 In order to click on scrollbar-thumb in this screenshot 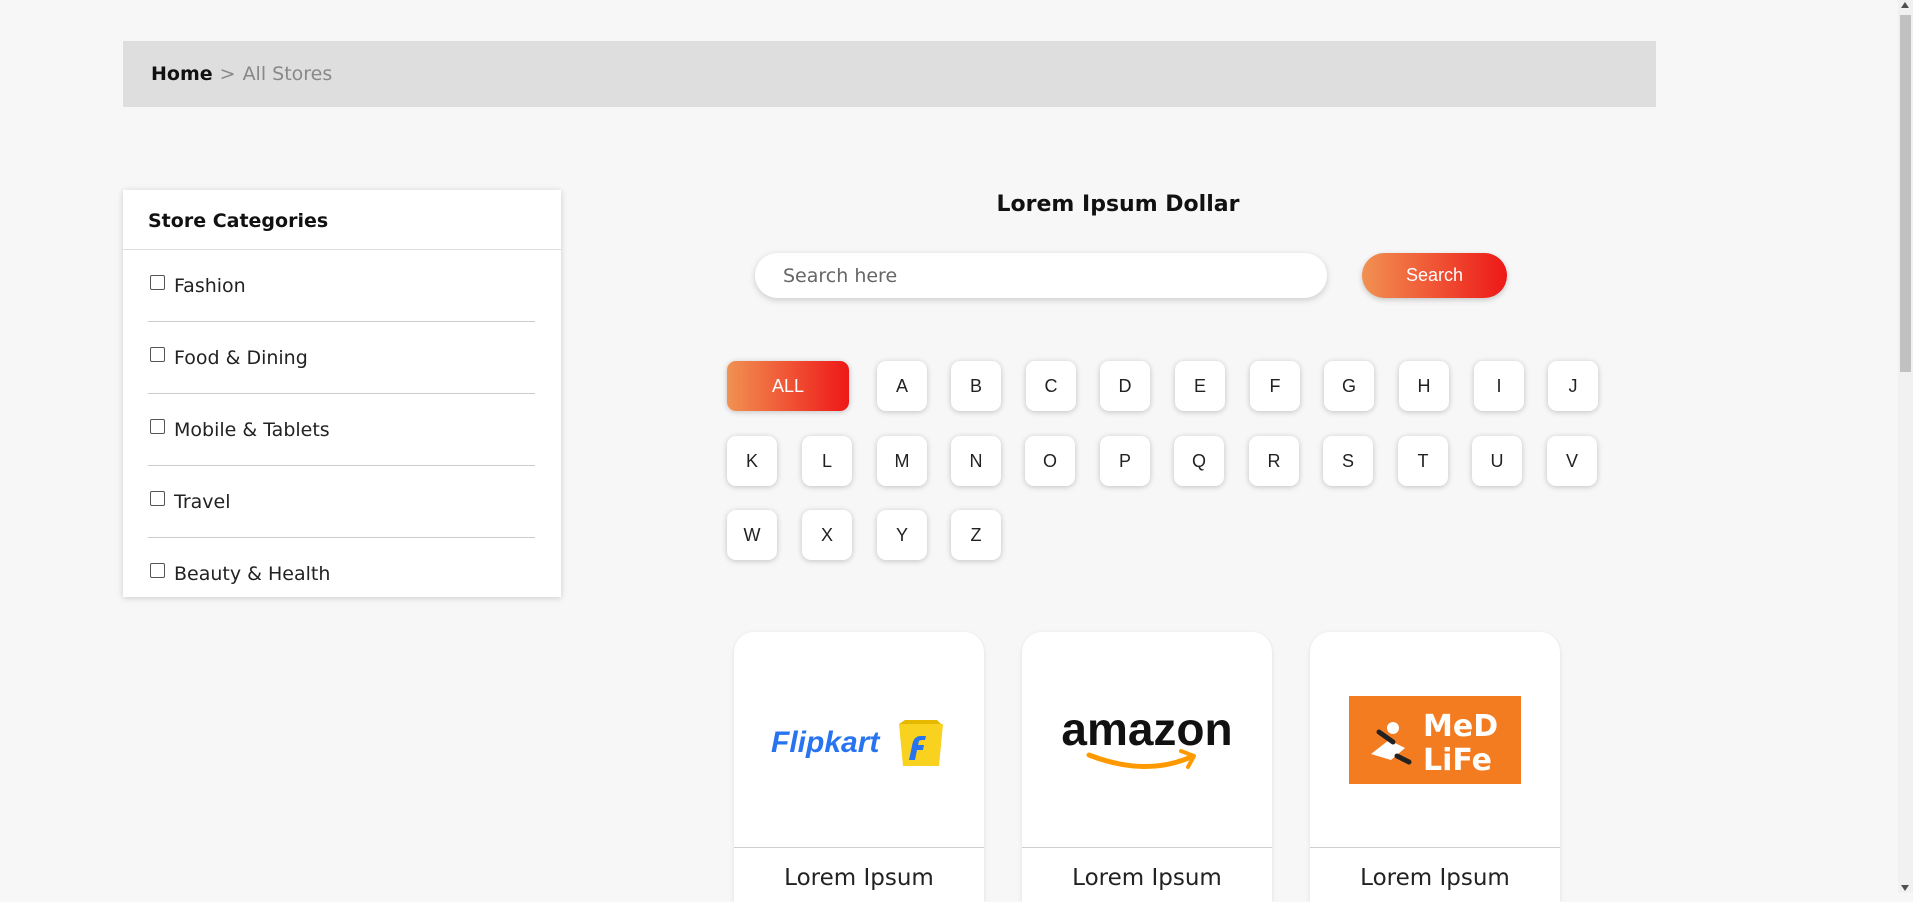, I will do `click(1905, 193)`.